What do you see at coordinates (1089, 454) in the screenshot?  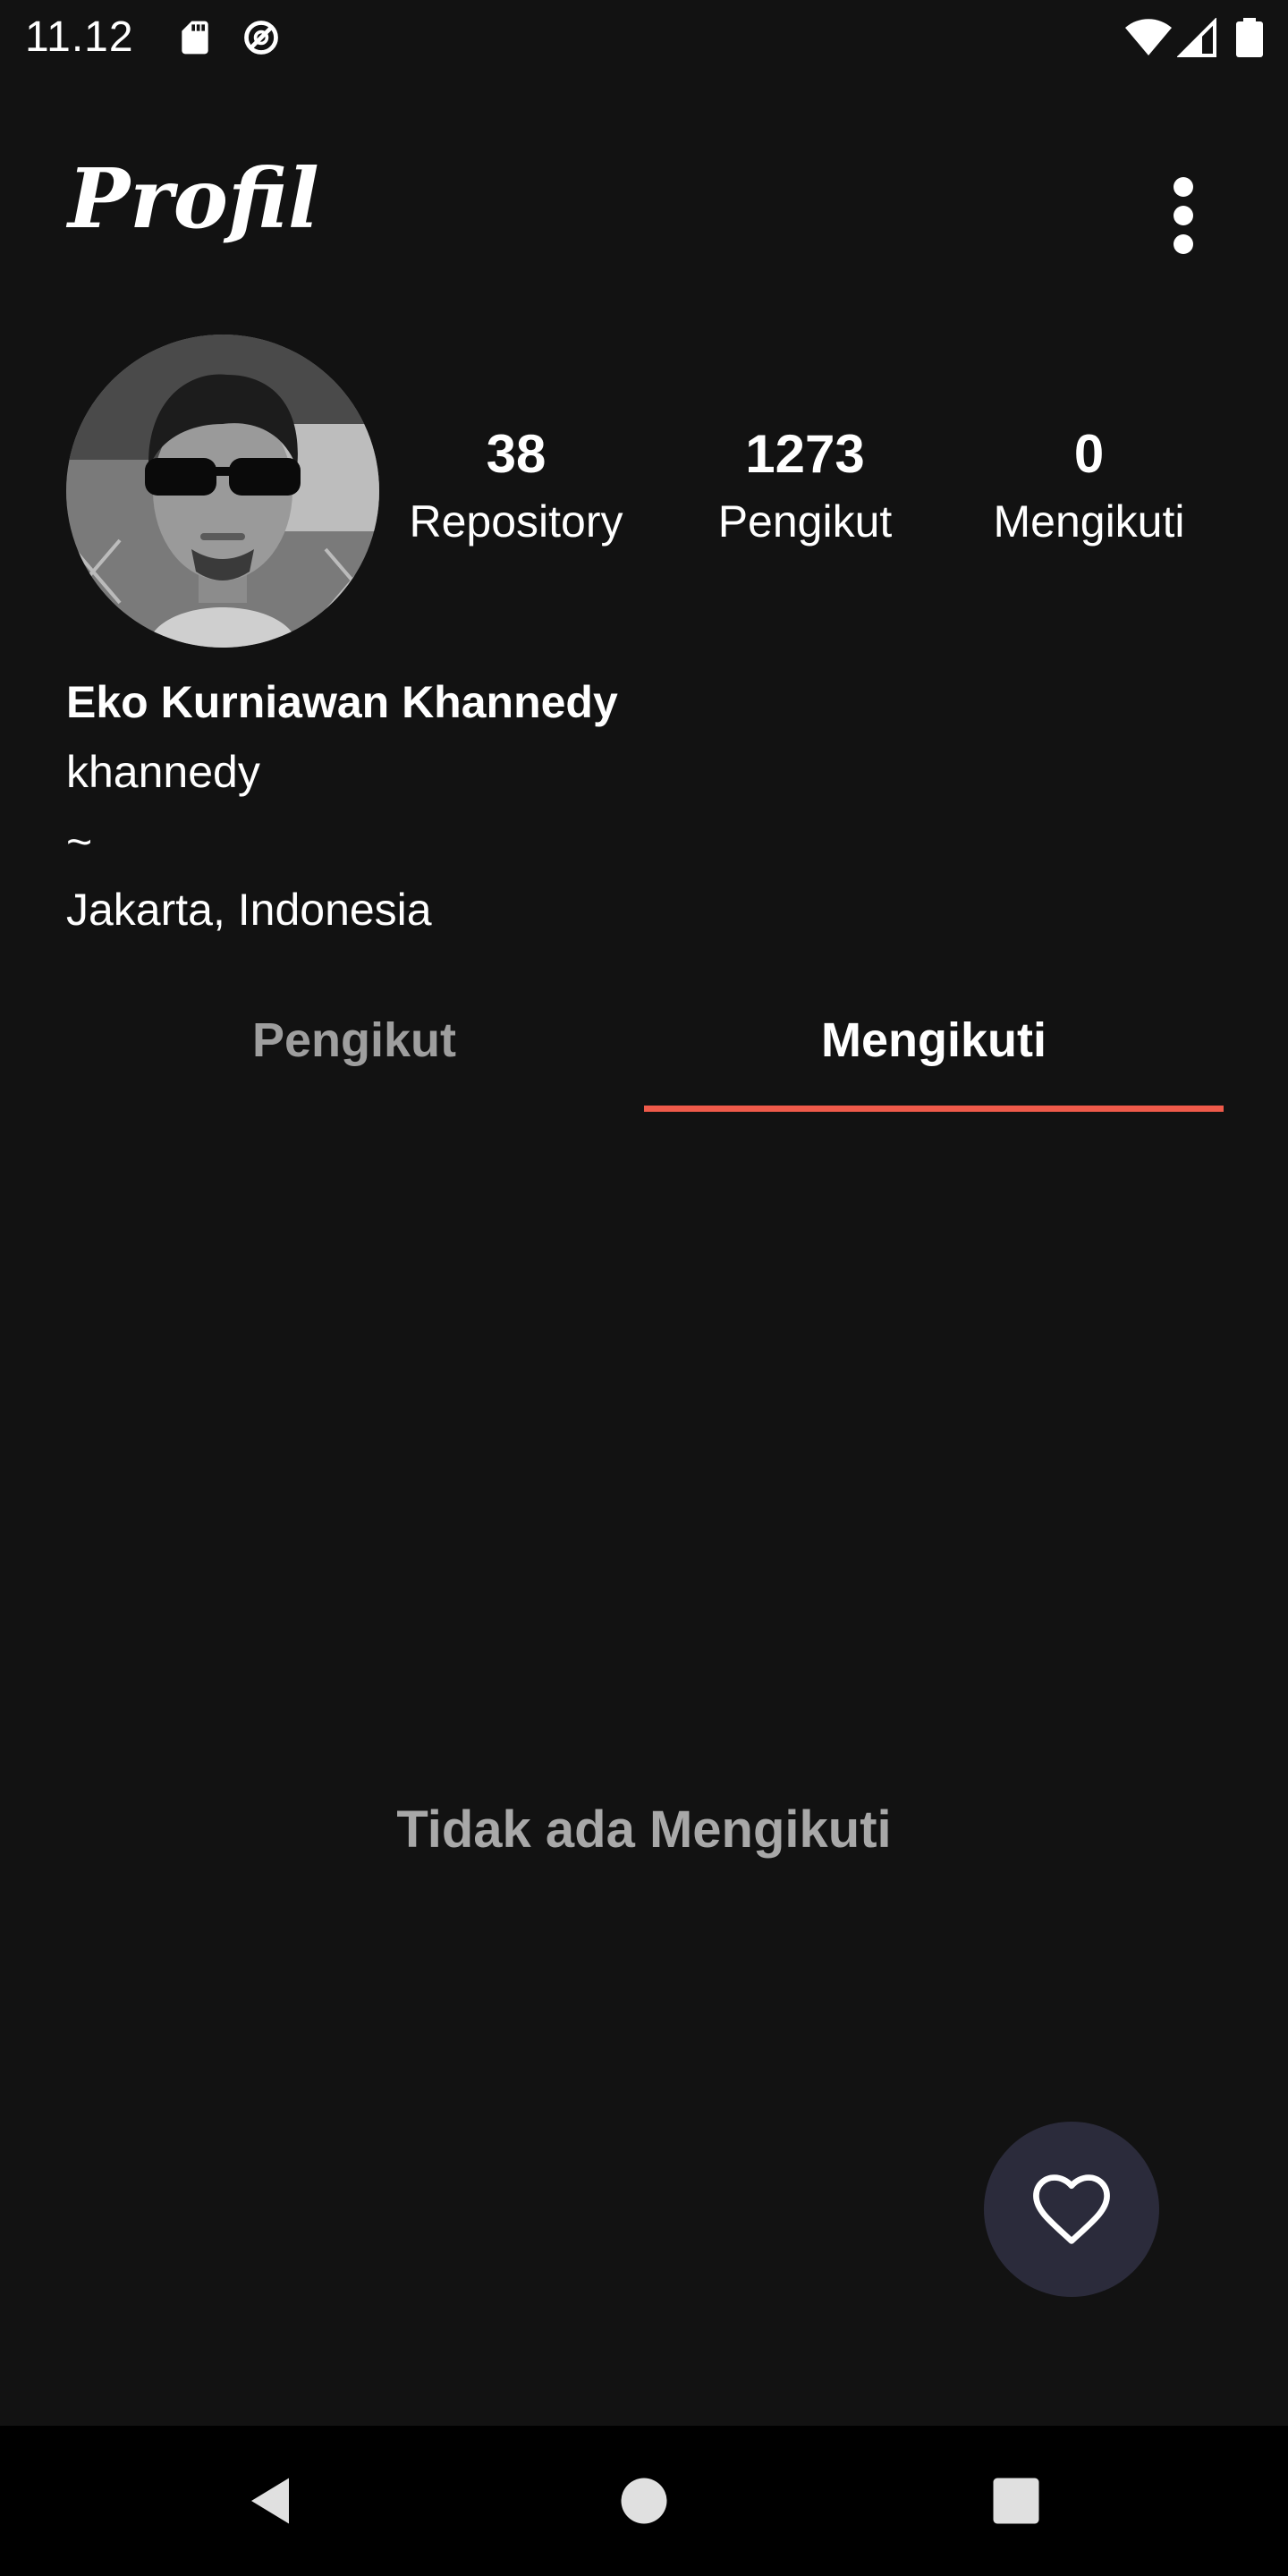 I see `stat-value: 0` at bounding box center [1089, 454].